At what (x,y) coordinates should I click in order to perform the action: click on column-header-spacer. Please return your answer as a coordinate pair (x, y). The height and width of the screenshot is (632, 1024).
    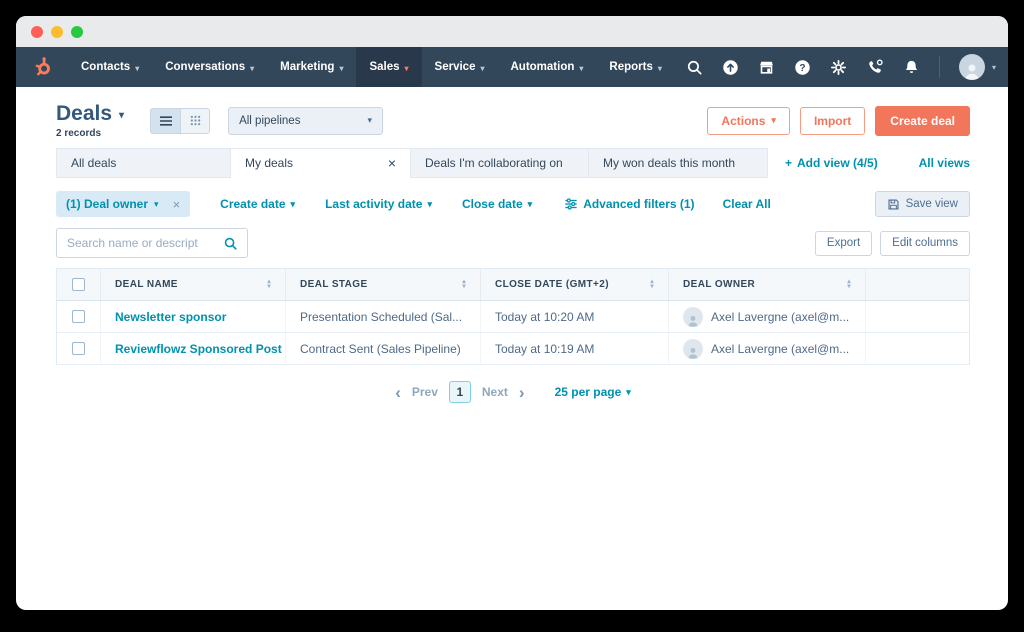
    Looking at the image, I should click on (917, 284).